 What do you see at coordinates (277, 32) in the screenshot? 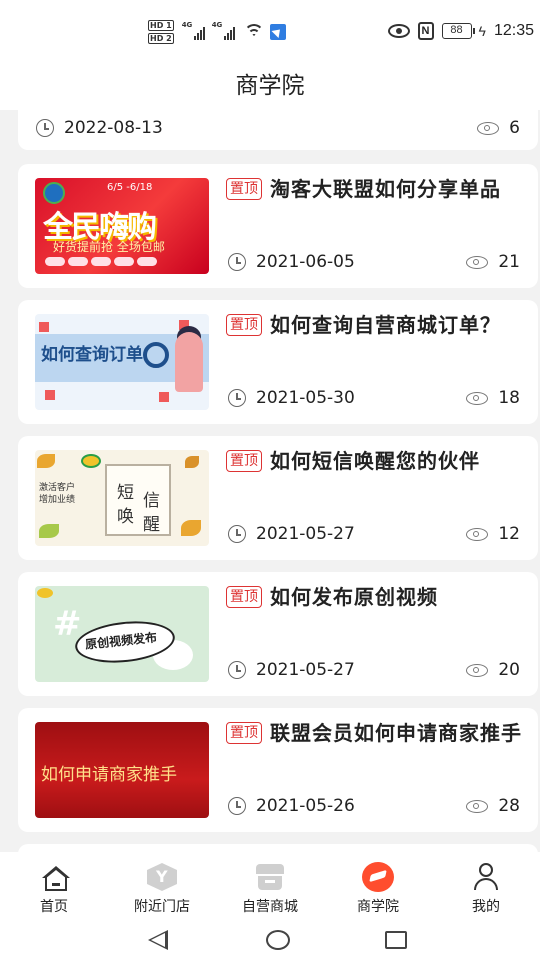
I see `location-icon` at bounding box center [277, 32].